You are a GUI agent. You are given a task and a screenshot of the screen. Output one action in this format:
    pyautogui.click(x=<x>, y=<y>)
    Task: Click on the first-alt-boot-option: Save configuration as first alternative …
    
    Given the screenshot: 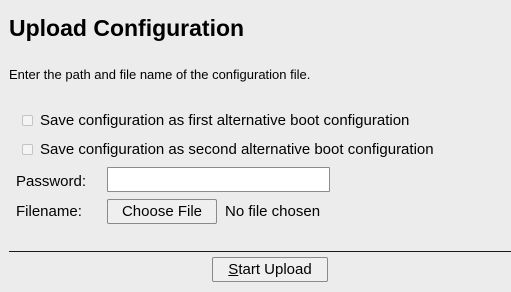 What is the action you would take?
    pyautogui.click(x=215, y=120)
    